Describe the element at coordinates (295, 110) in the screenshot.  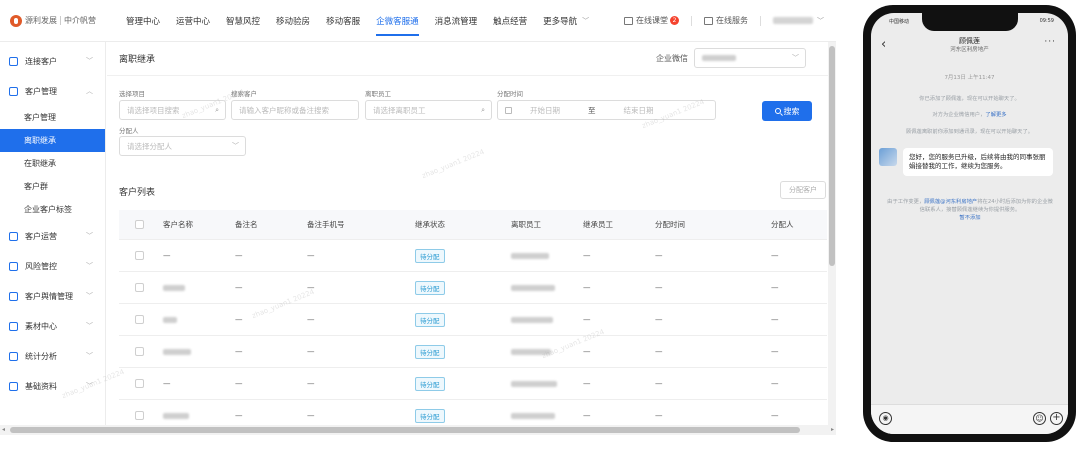
I see `customer-search-input: 请输入客户昵称或备注搜索` at that location.